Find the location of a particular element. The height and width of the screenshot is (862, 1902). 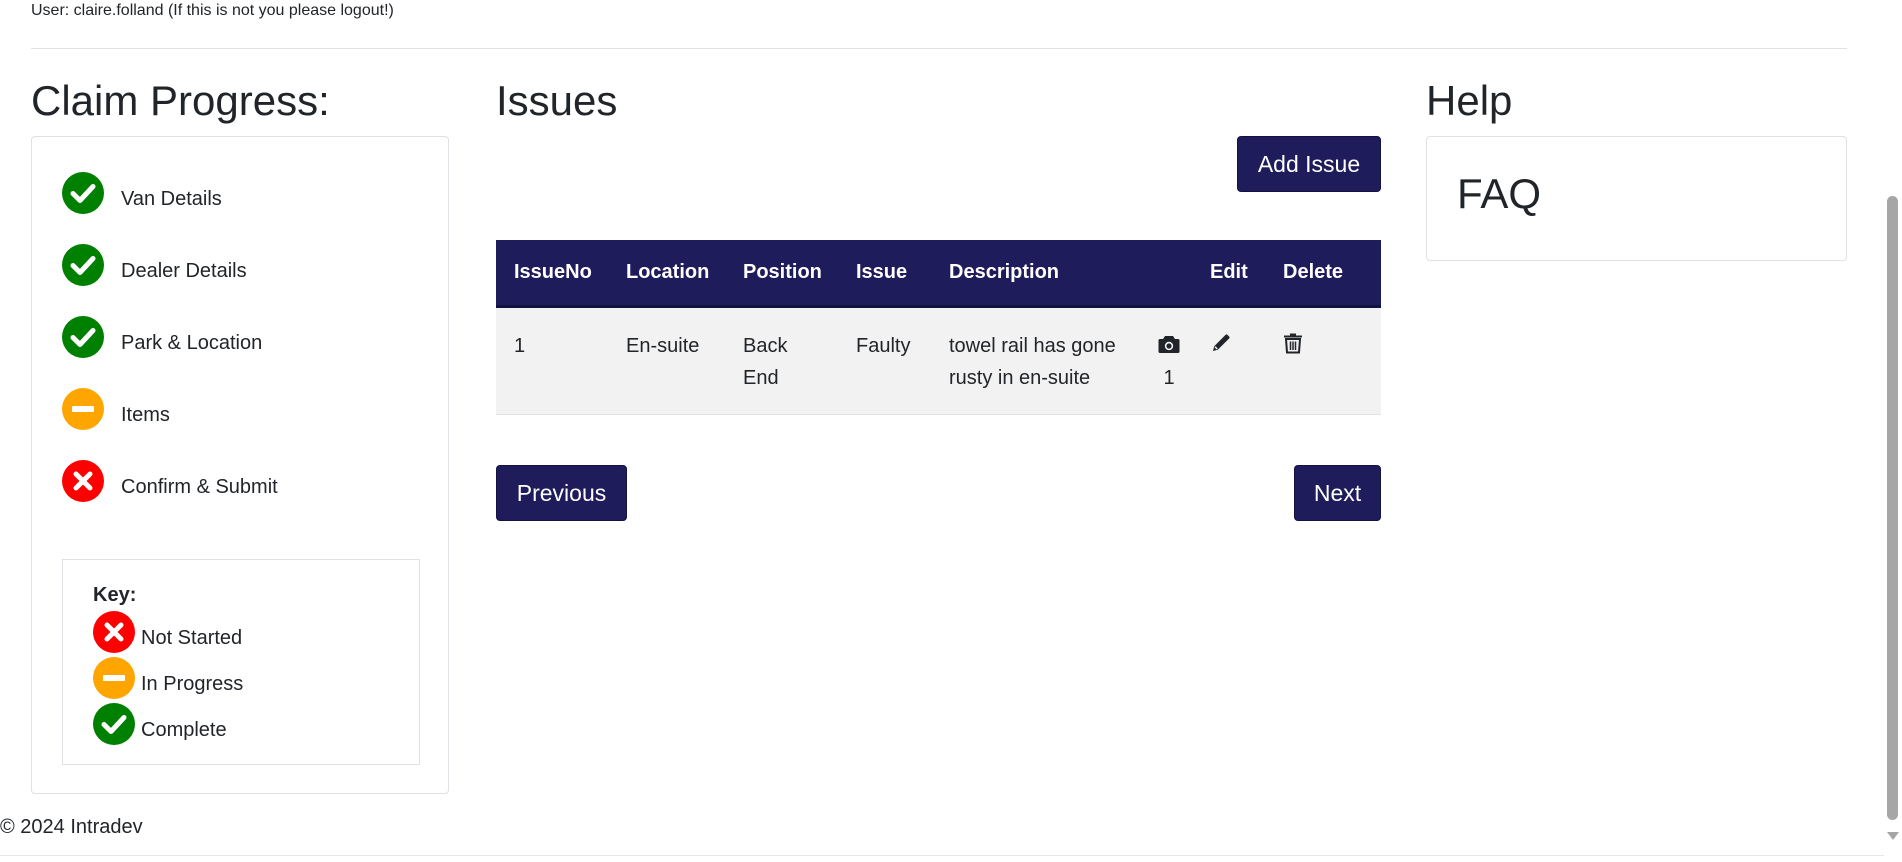

help-card: FAQ is located at coordinates (1636, 198).